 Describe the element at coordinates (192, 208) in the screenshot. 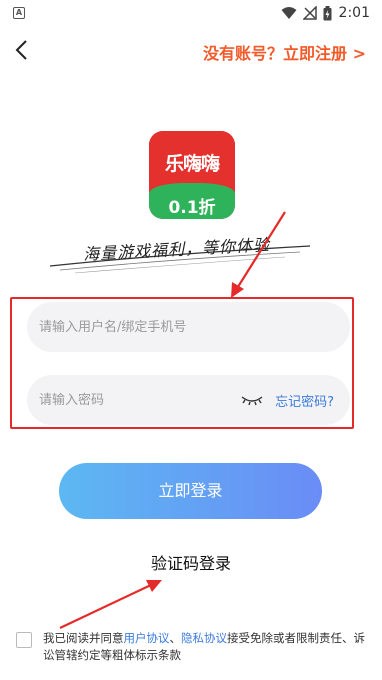

I see `logo-sub: 0.1折` at that location.